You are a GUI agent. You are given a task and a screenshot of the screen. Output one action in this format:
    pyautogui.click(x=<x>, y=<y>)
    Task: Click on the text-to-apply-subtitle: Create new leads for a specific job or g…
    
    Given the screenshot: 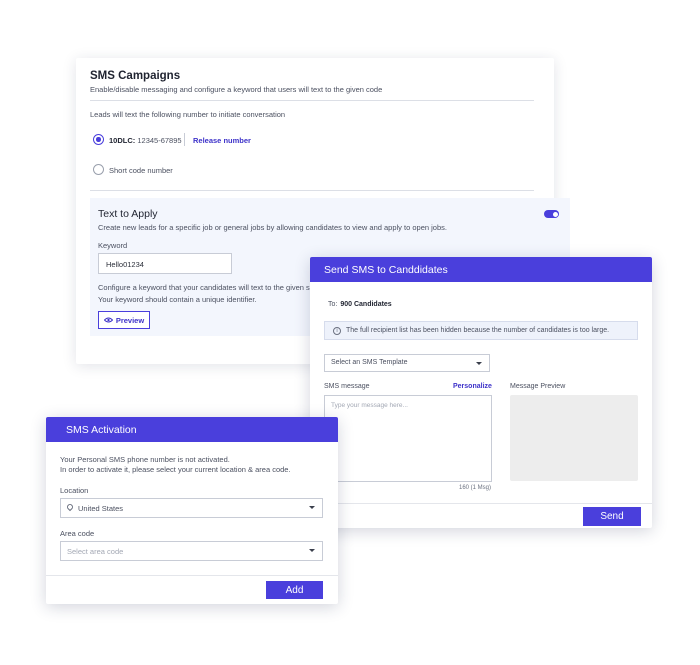 What is the action you would take?
    pyautogui.click(x=272, y=227)
    